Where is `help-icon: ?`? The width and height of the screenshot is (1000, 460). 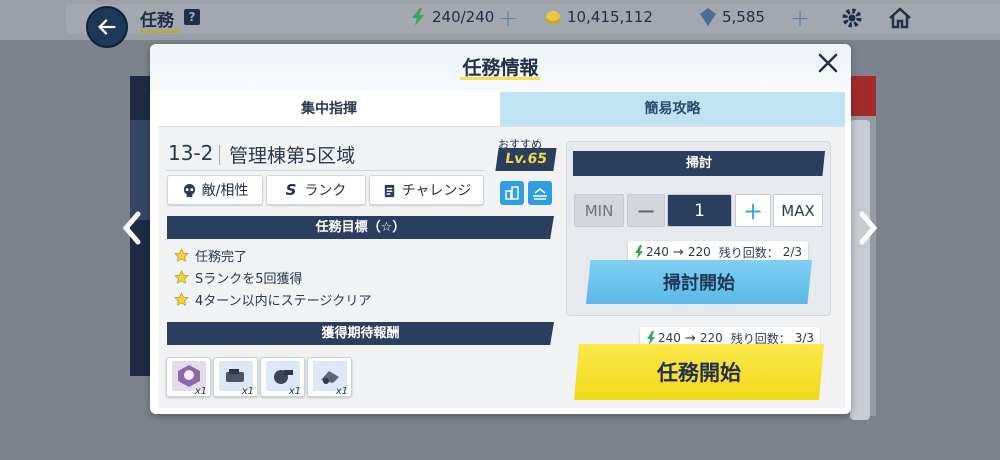 help-icon: ? is located at coordinates (192, 17).